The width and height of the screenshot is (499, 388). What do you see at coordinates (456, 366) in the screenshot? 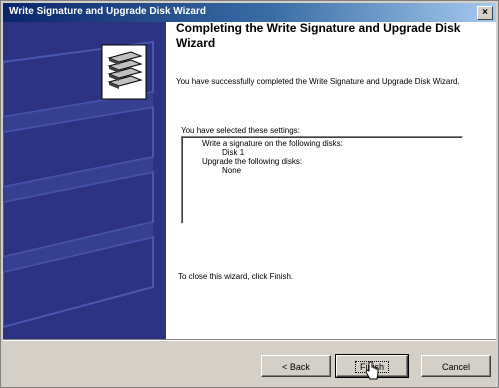
I see `cancel-button: Cancel` at bounding box center [456, 366].